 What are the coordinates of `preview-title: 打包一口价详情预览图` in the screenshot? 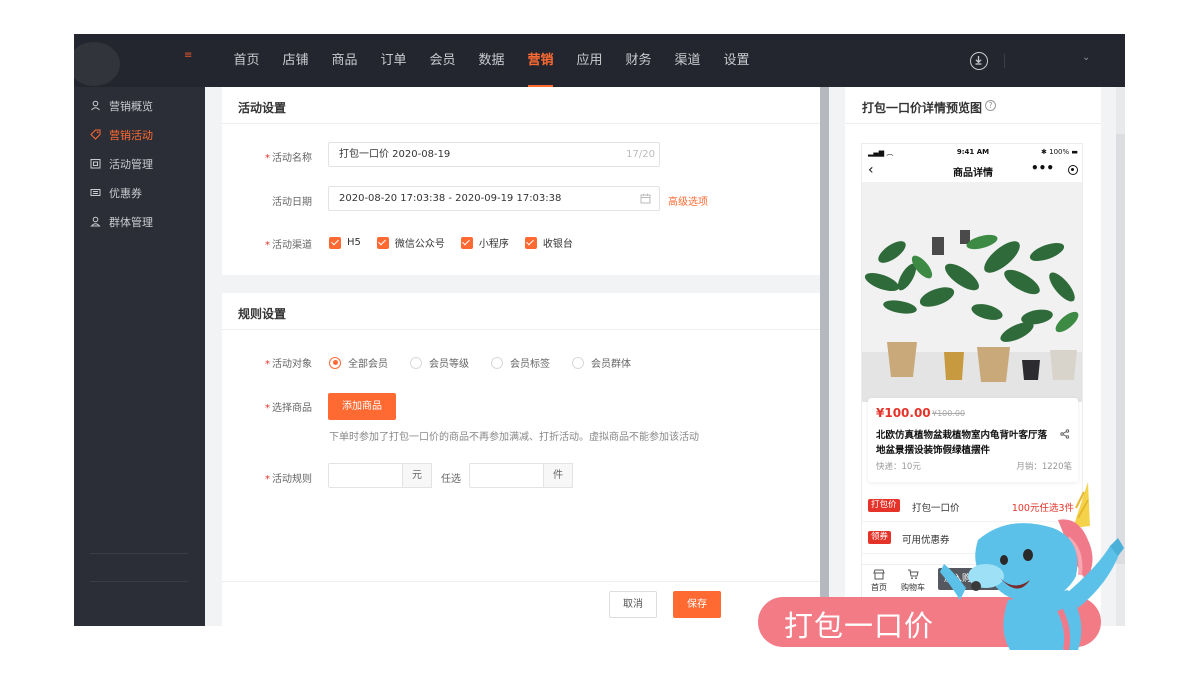 It's located at (922, 108).